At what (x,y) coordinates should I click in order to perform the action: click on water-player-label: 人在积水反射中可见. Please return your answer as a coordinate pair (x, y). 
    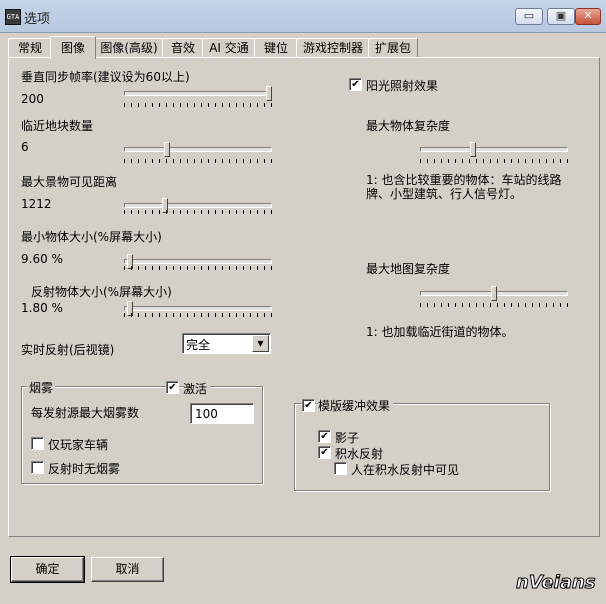
    Looking at the image, I should click on (405, 470).